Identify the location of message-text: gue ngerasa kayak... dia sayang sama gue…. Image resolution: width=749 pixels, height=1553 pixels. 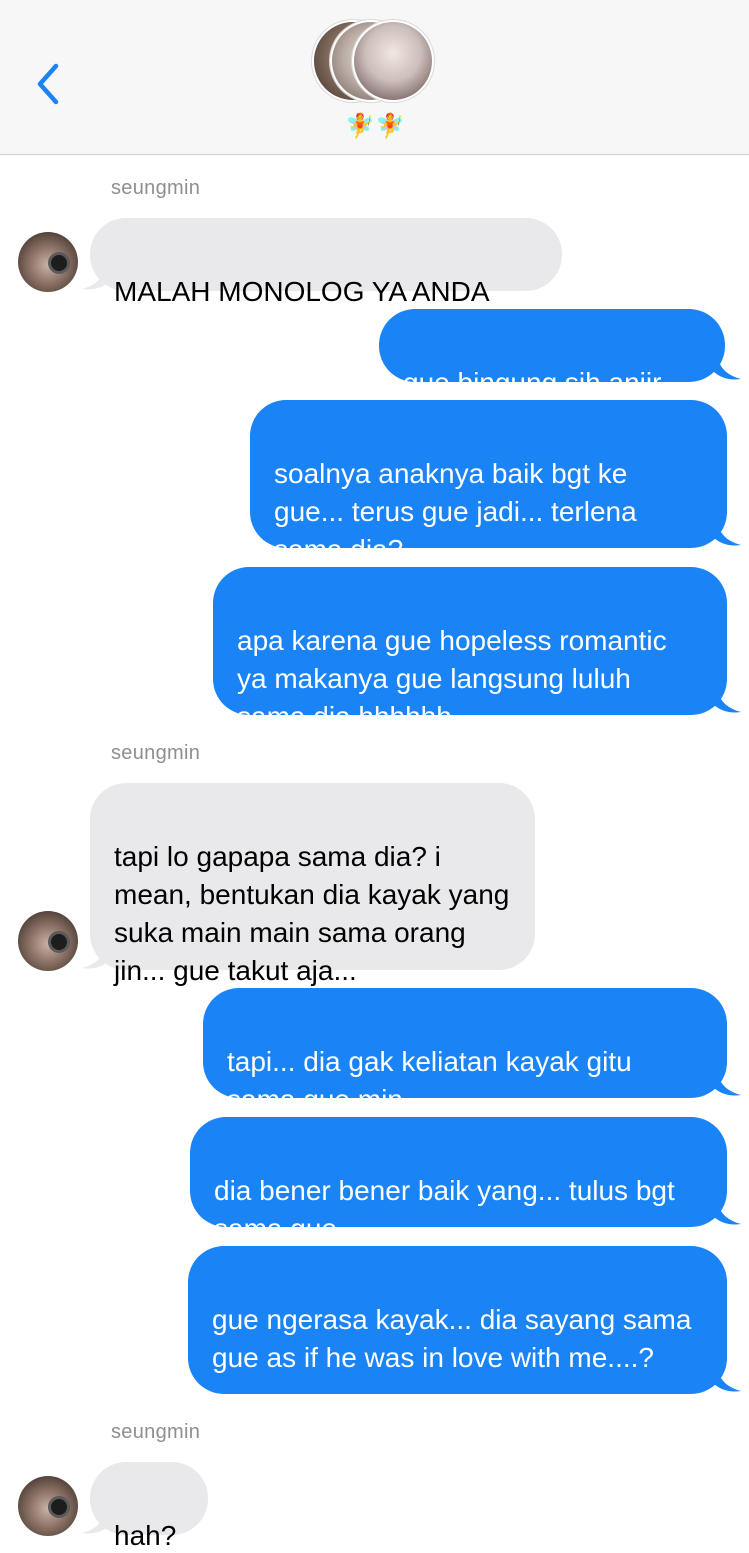
(452, 1338).